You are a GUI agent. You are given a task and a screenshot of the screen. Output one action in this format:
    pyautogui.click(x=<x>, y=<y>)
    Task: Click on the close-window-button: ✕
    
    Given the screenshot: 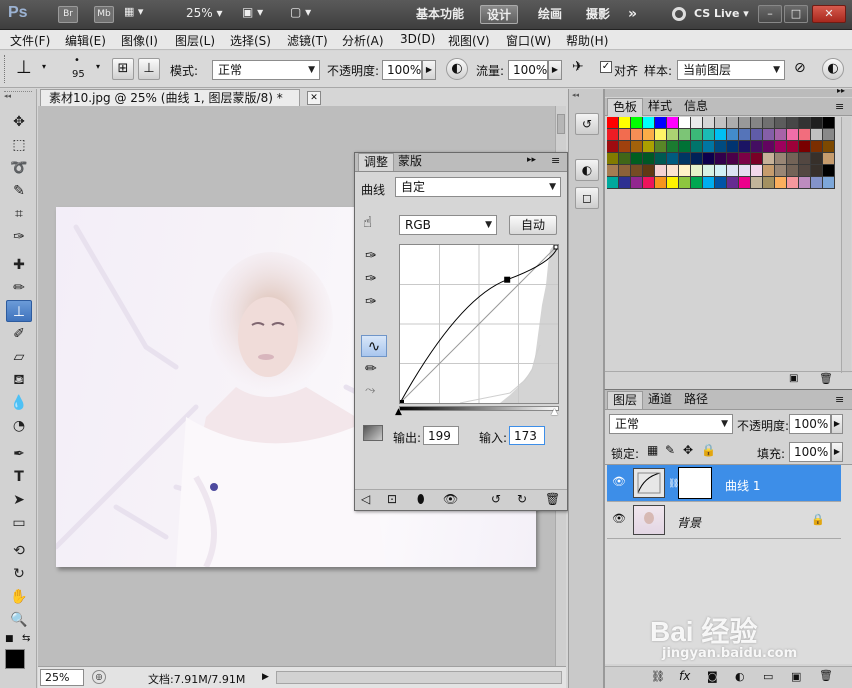 What is the action you would take?
    pyautogui.click(x=829, y=14)
    